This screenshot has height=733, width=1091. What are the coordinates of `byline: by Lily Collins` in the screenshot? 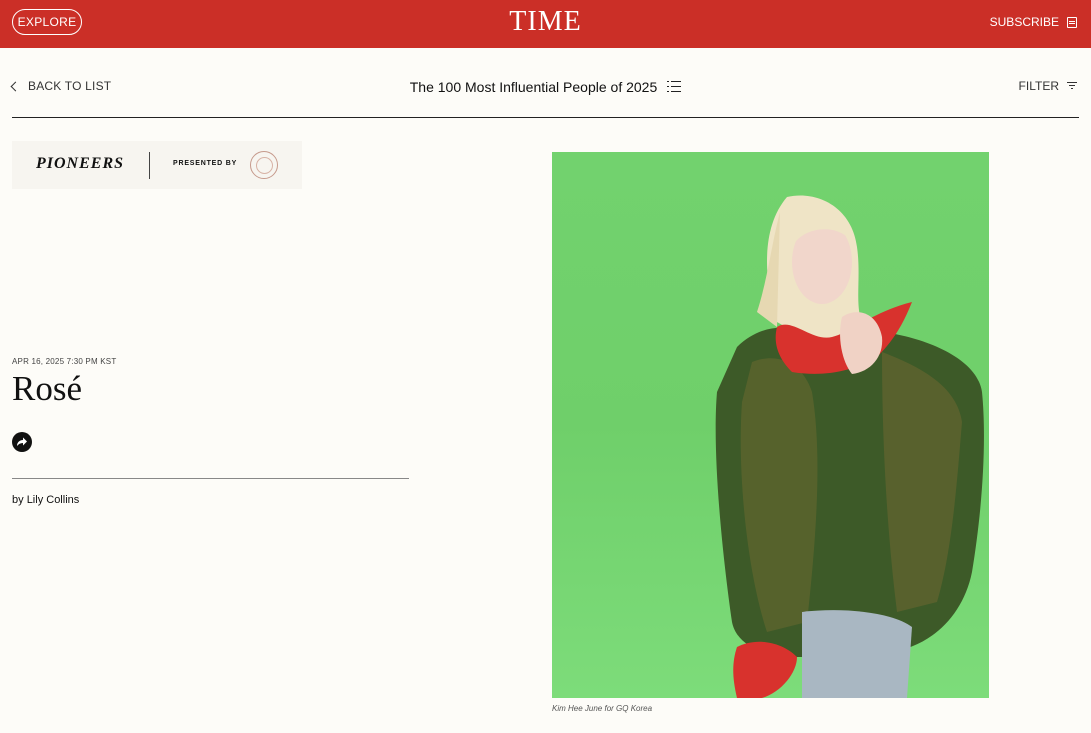 It's located at (45, 500).